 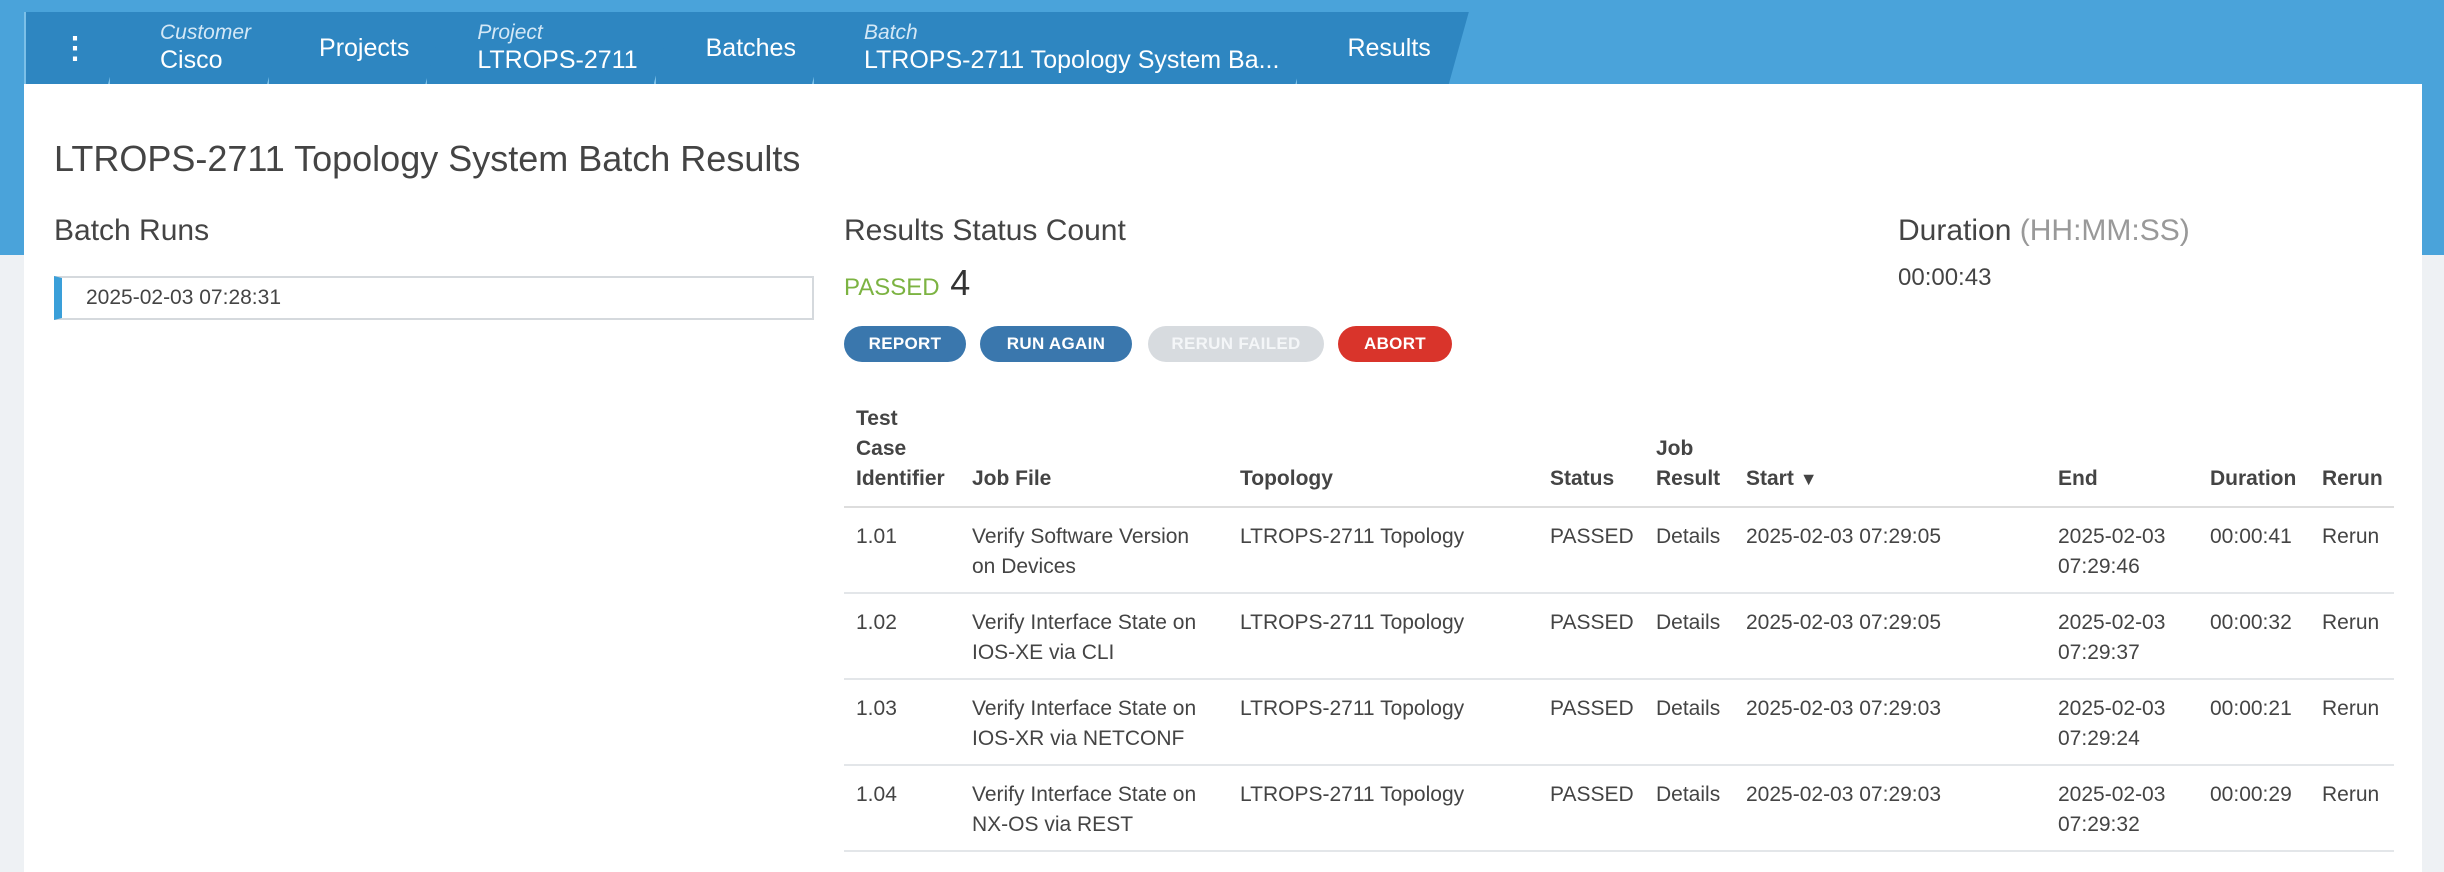 I want to click on more-vertical-icon: ⋮, so click(x=75, y=48).